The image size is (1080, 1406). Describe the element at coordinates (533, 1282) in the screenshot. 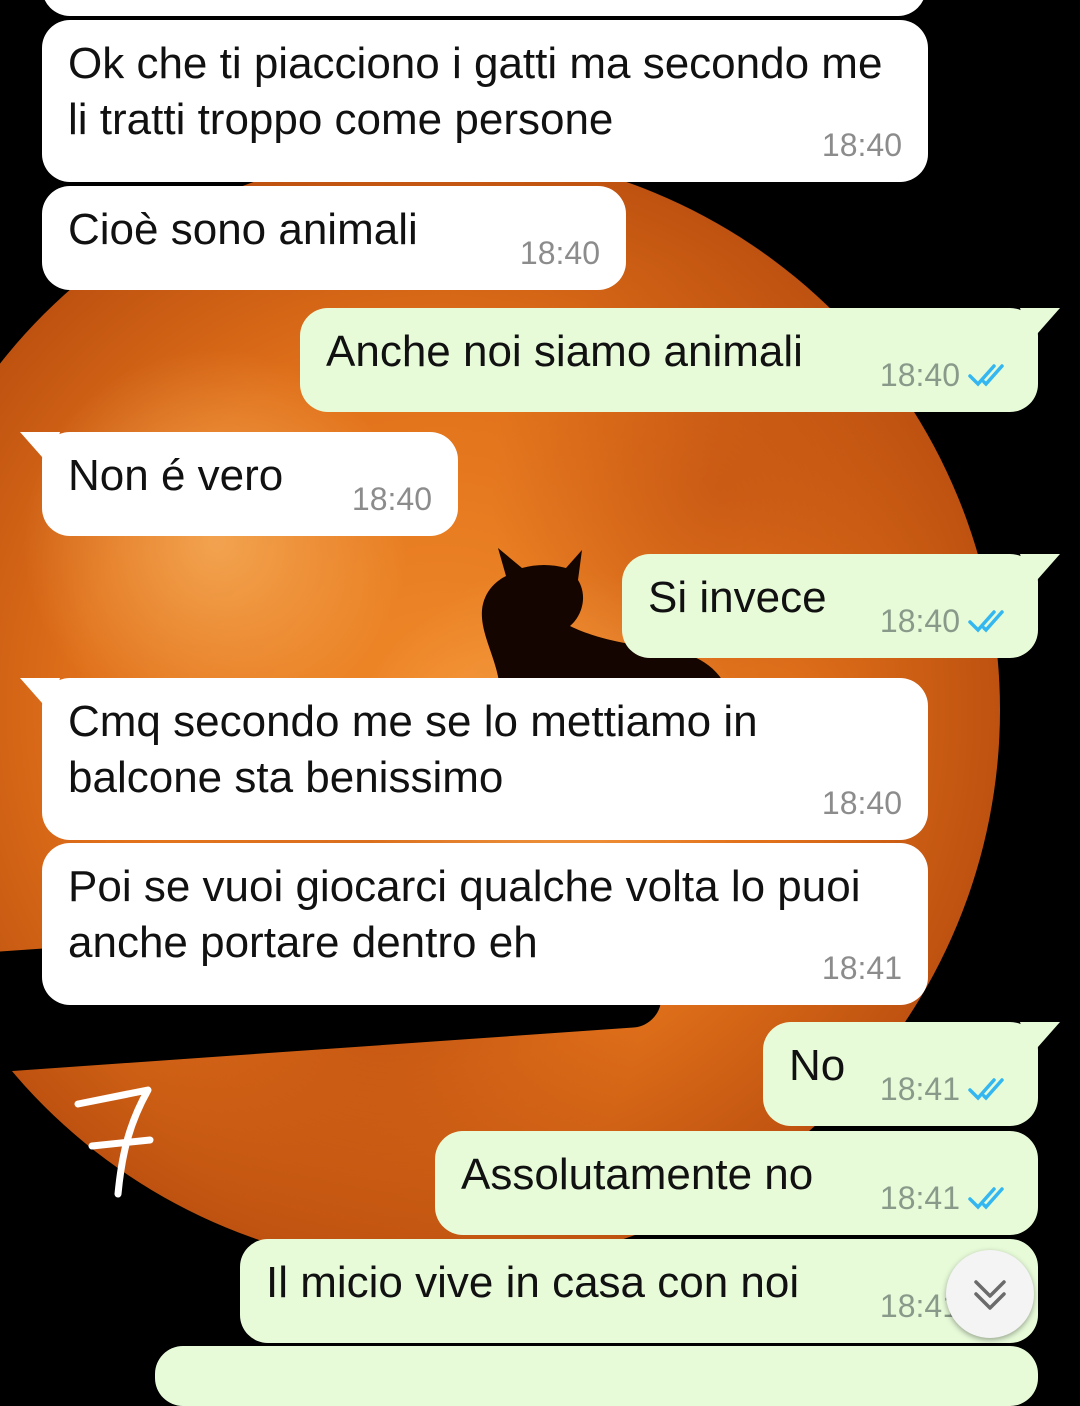

I see `message-text: Il micio vive in casa con noi` at that location.